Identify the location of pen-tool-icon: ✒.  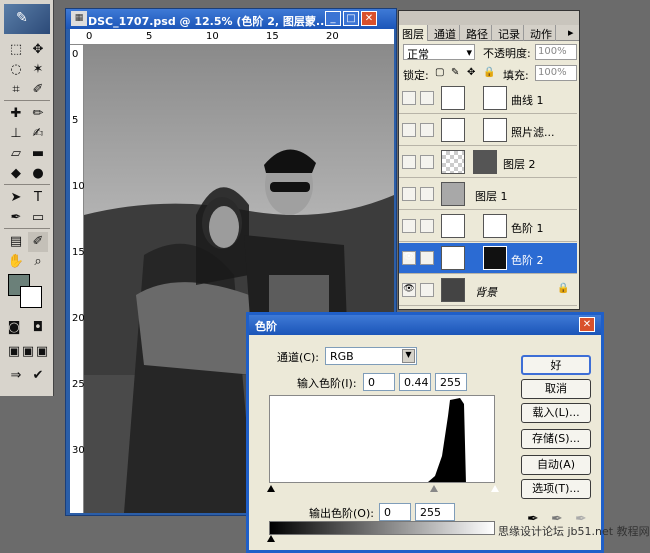
(16, 218).